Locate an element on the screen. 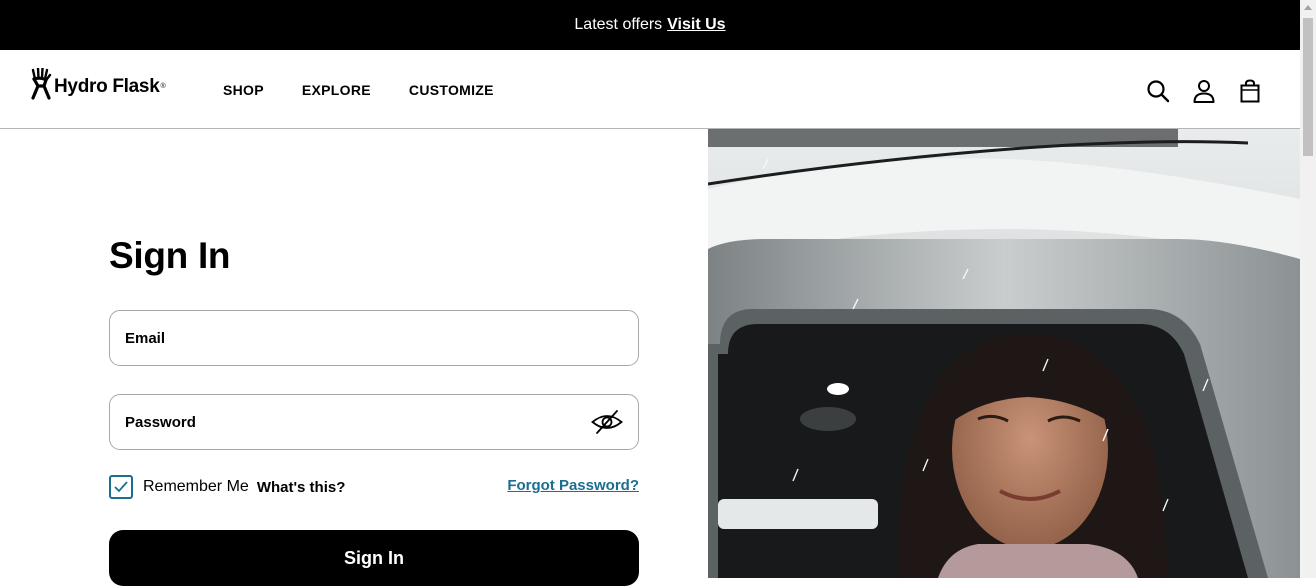 The image size is (1316, 586). email-field: Email is located at coordinates (374, 338).